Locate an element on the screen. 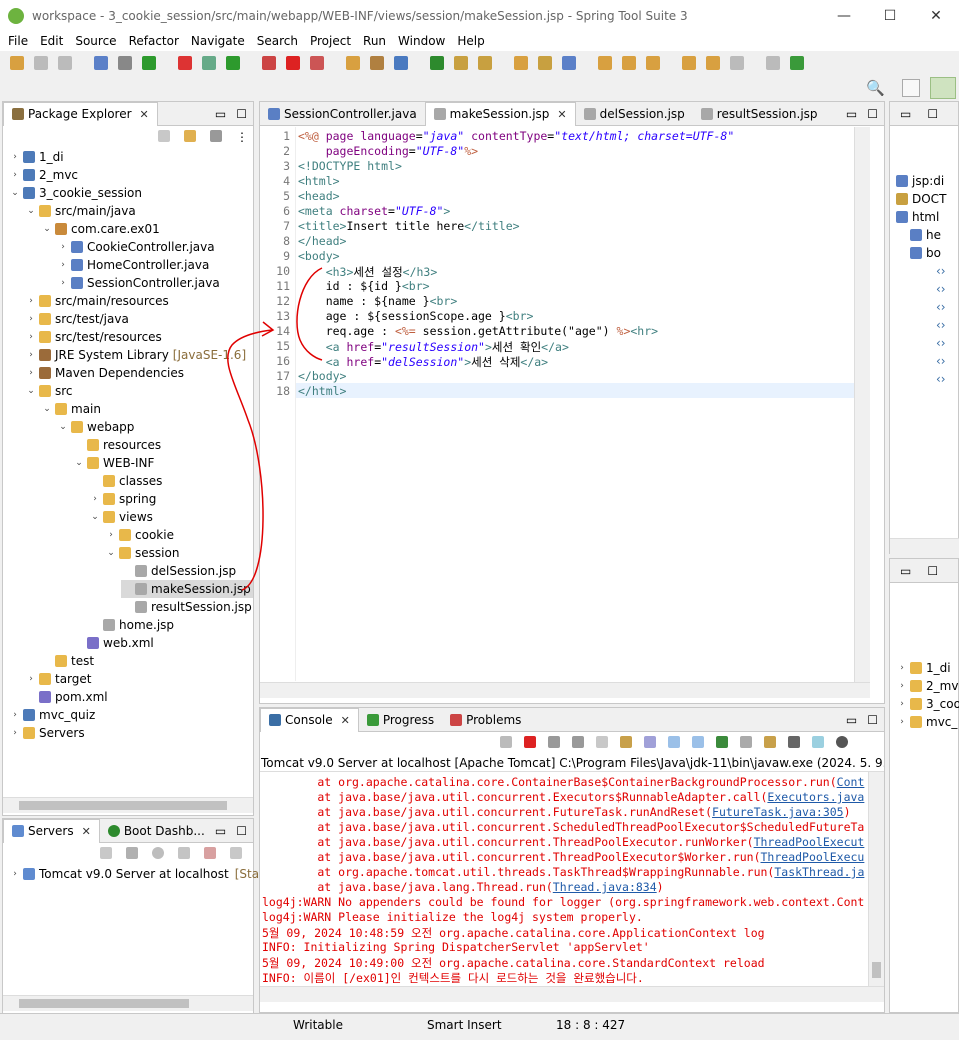 Image resolution: width=959 pixels, height=1040 pixels. spring-project-label: 3_coo is located at coordinates (942, 704).